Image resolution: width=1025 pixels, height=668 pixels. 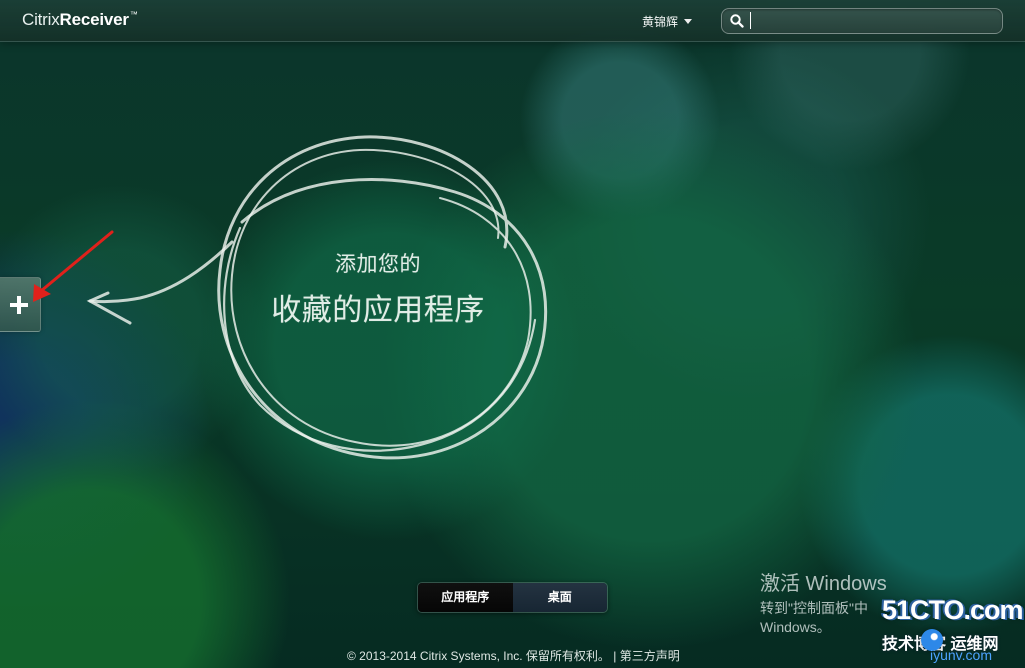 What do you see at coordinates (795, 627) in the screenshot?
I see `activation-line-3: Windows。` at bounding box center [795, 627].